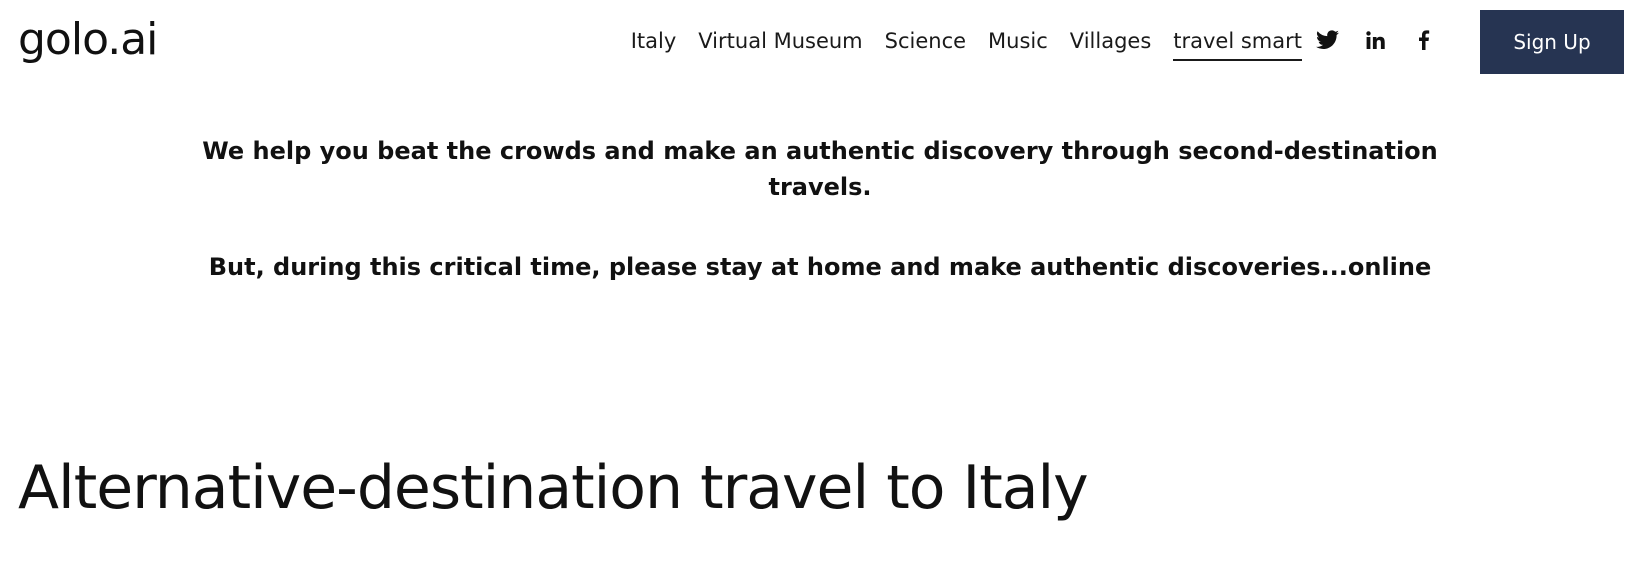 The height and width of the screenshot is (566, 1642). I want to click on facebook-icon, so click(1424, 40).